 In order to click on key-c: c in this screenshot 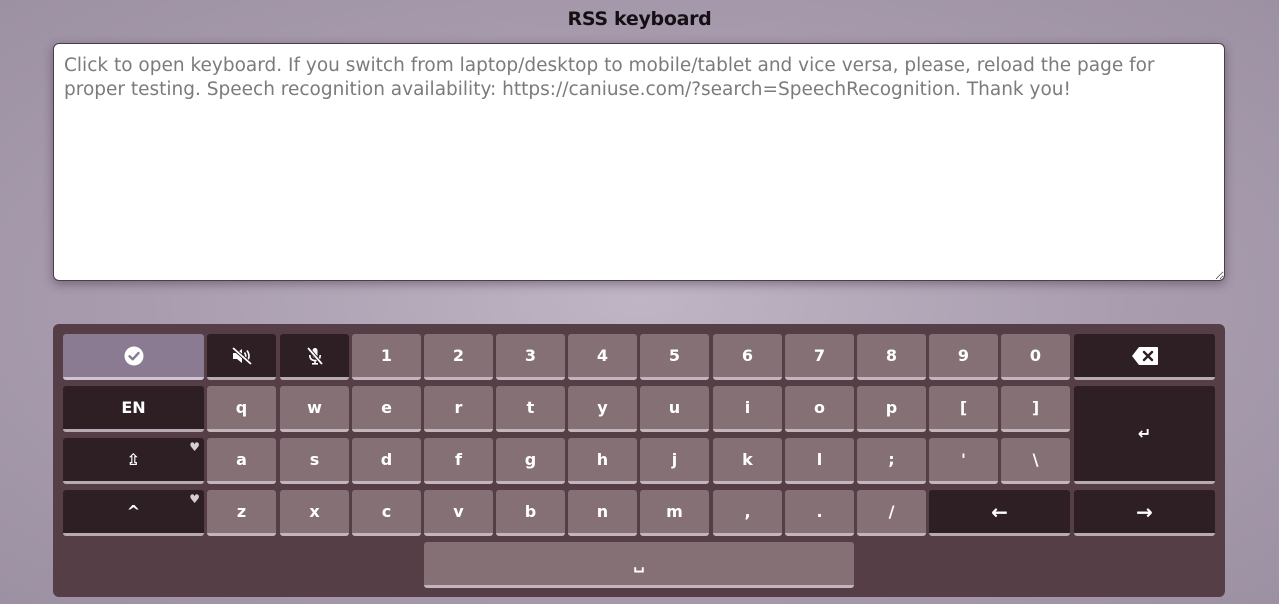, I will do `click(386, 513)`.